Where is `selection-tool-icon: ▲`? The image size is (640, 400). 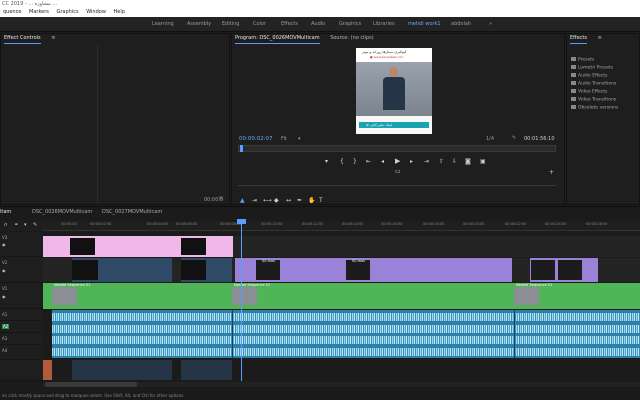 selection-tool-icon: ▲ is located at coordinates (242, 201).